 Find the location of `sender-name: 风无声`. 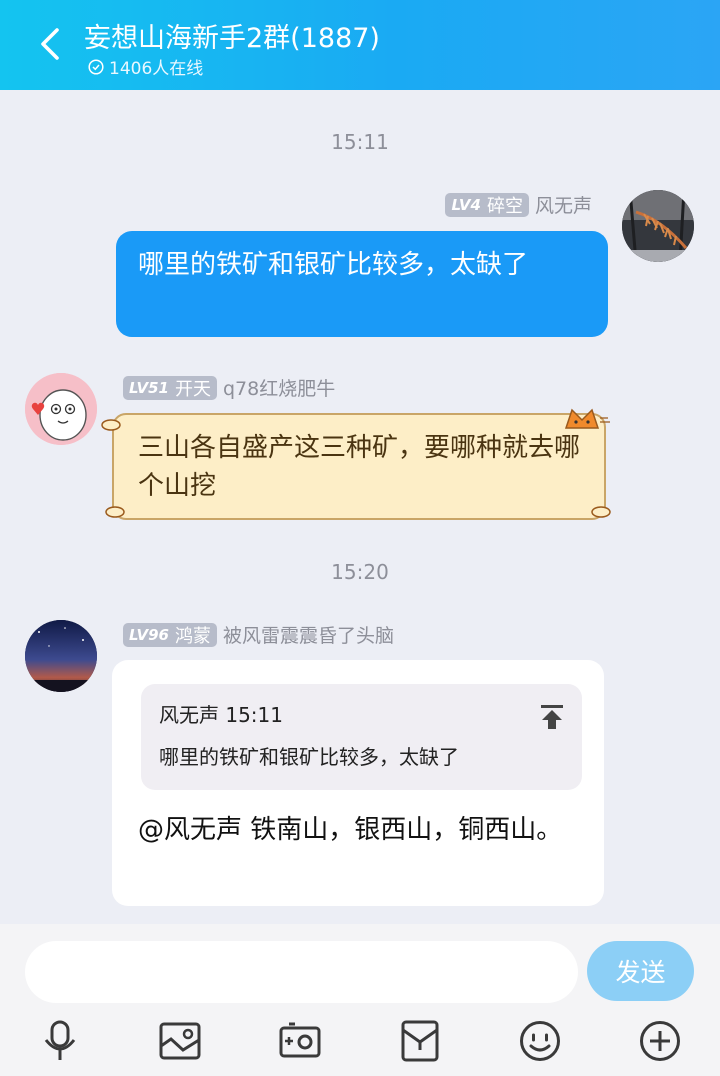

sender-name: 风无声 is located at coordinates (563, 204).